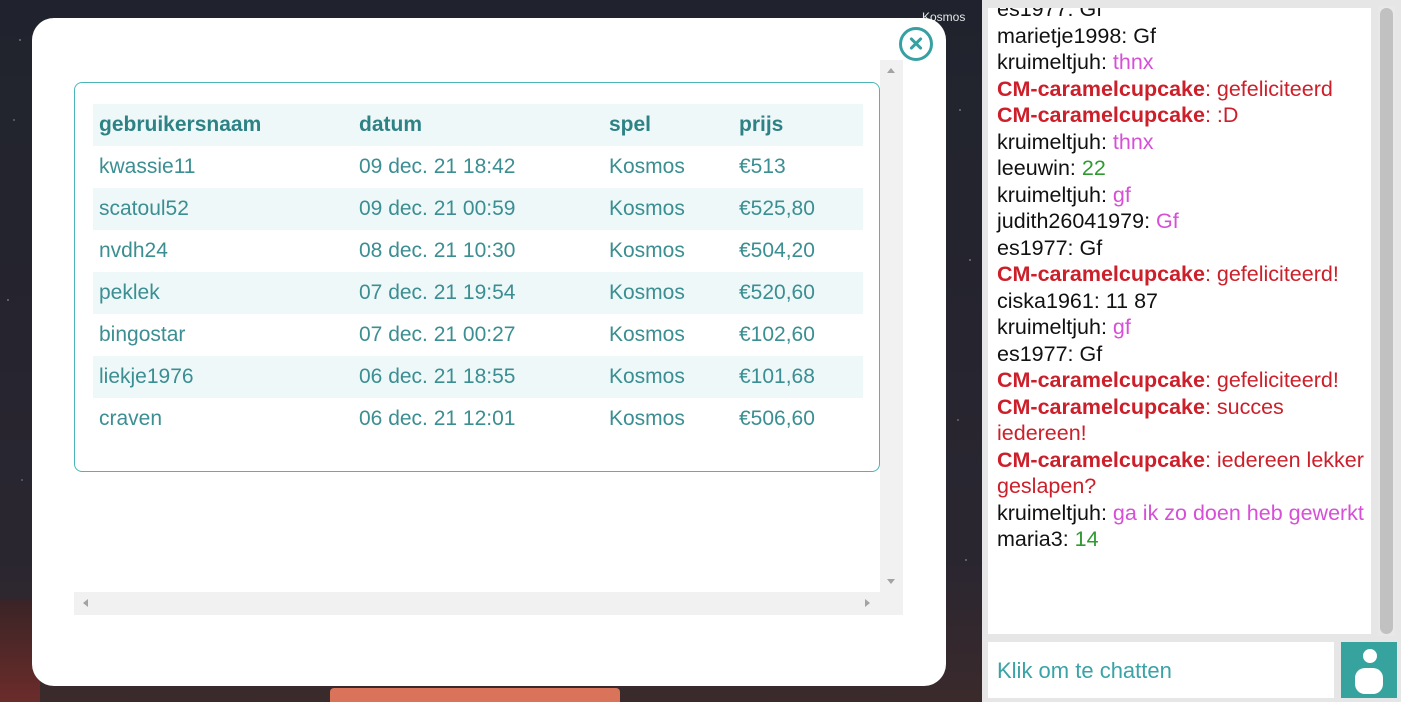 The height and width of the screenshot is (702, 1401). Describe the element at coordinates (1070, 221) in the screenshot. I see `chat-username: judith26041979` at that location.